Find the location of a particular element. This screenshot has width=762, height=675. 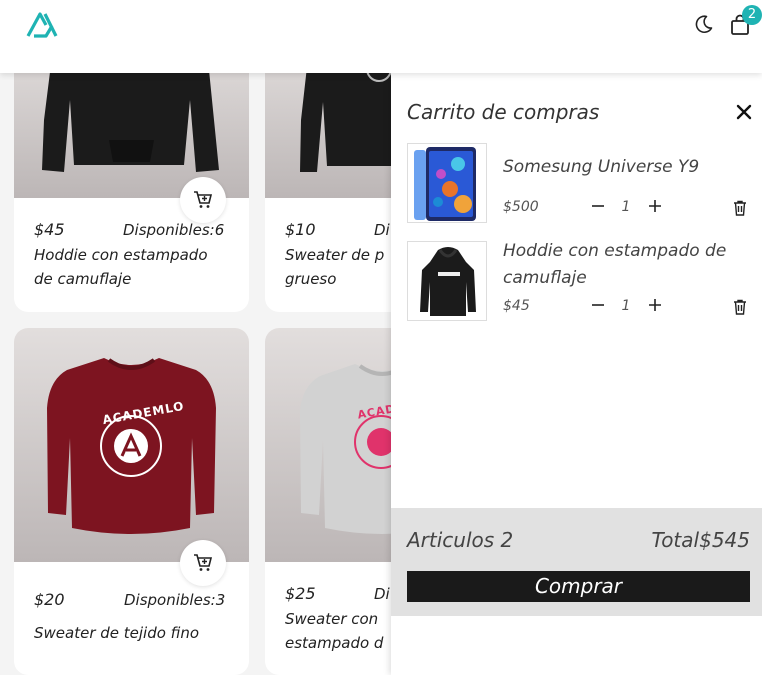

phone-image is located at coordinates (445, 184).